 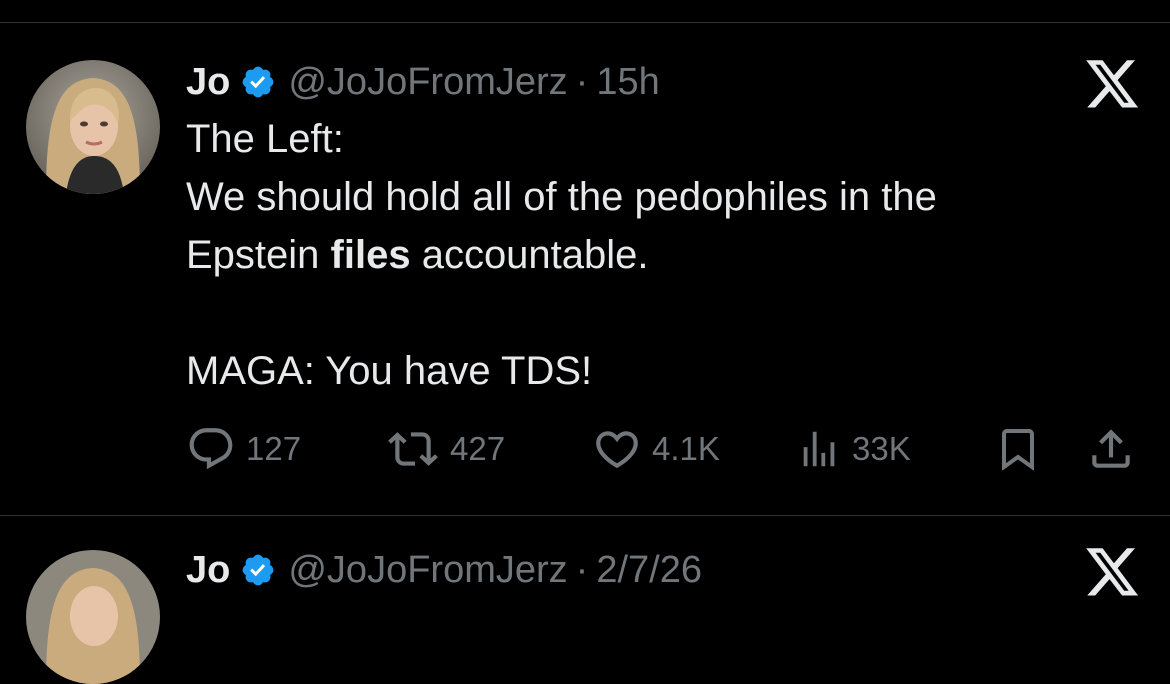 What do you see at coordinates (265, 139) in the screenshot?
I see `tweet-line: The Left:` at bounding box center [265, 139].